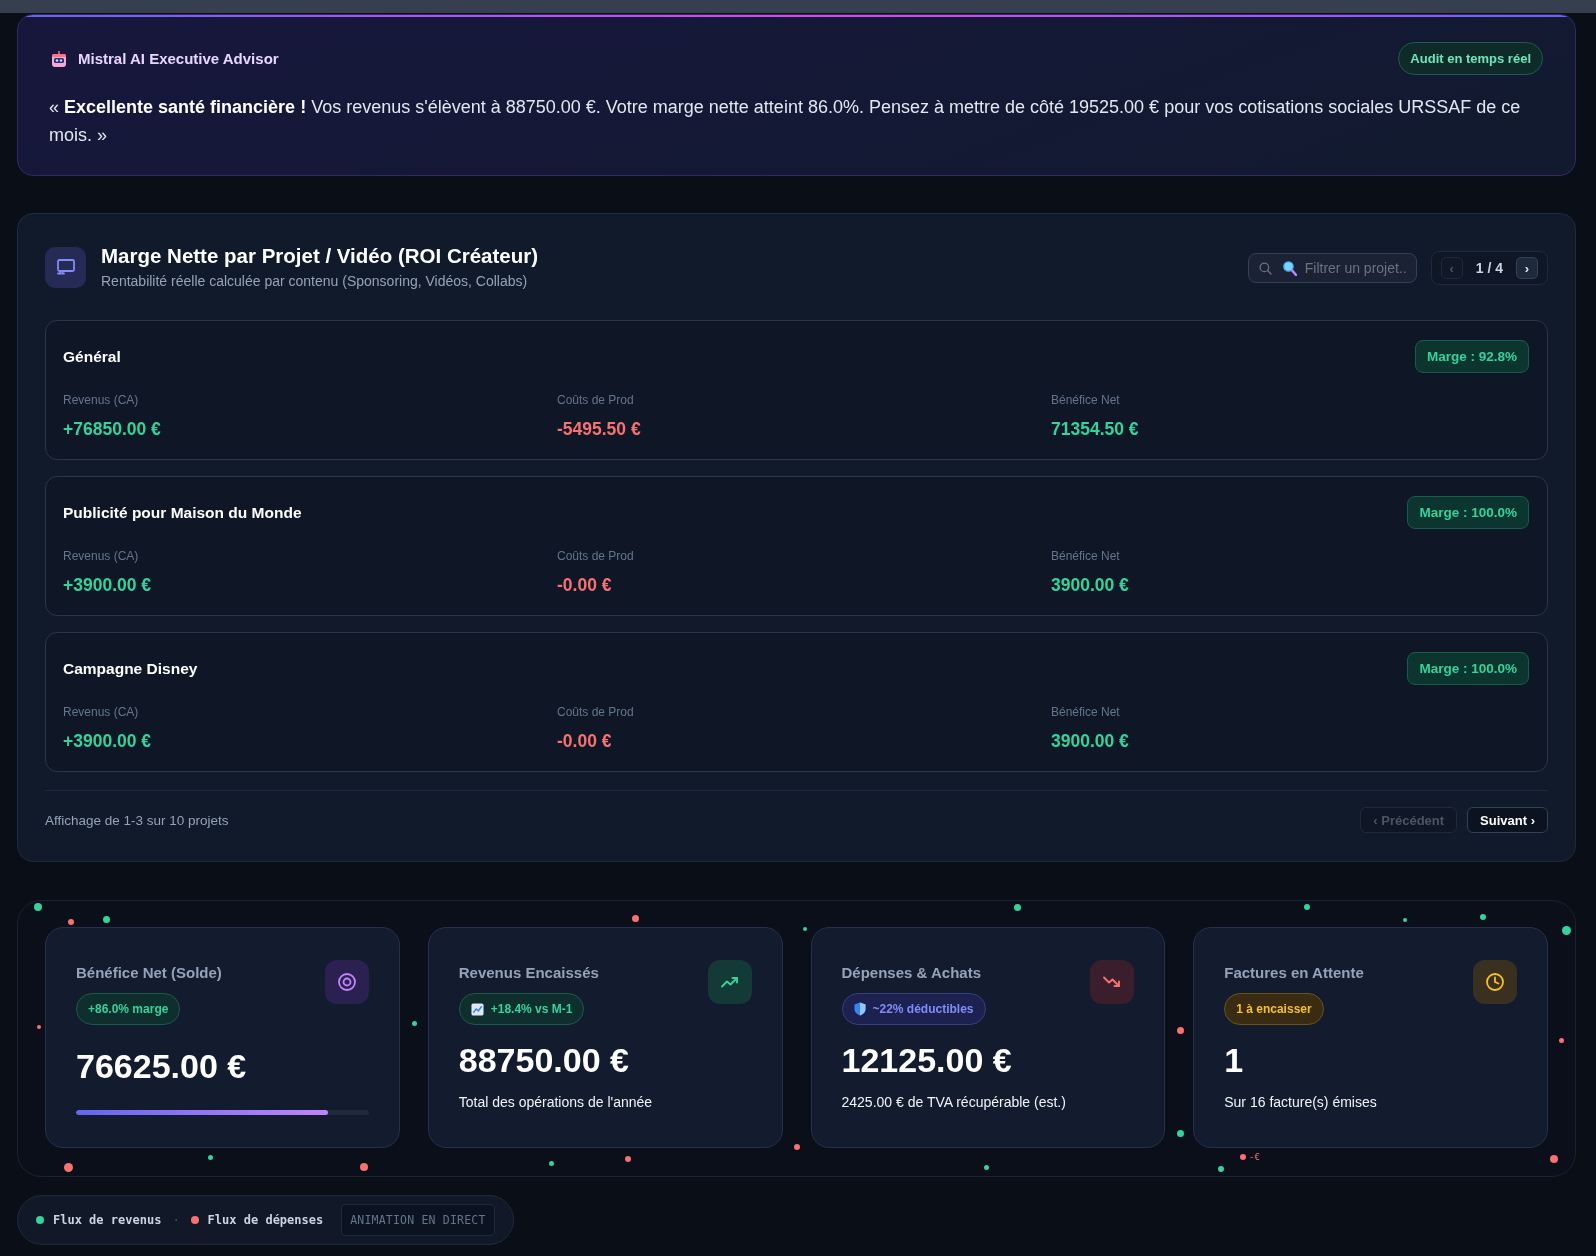 The width and height of the screenshot is (1596, 1256). I want to click on stat-title: Factures en Attente, so click(1294, 973).